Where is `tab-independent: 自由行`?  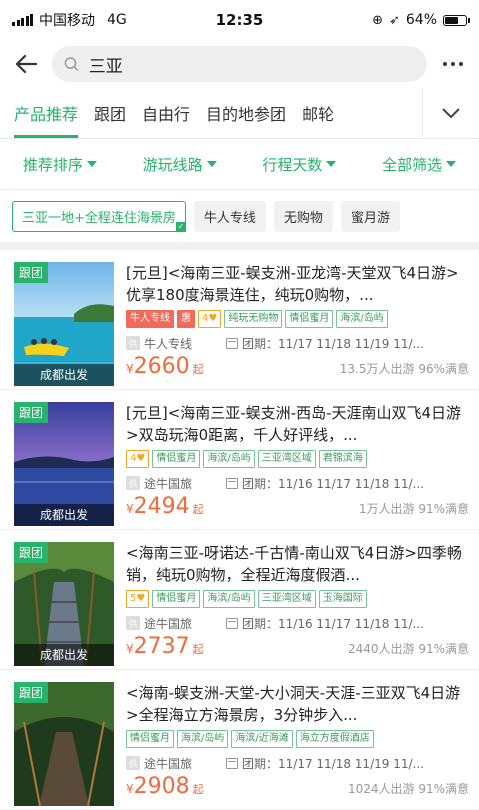 tab-independent: 自由行 is located at coordinates (166, 113).